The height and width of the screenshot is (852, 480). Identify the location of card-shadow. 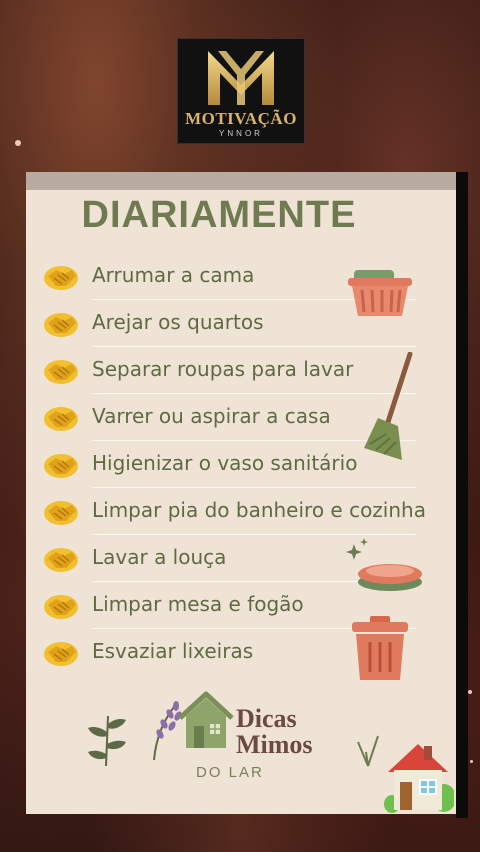
(462, 495).